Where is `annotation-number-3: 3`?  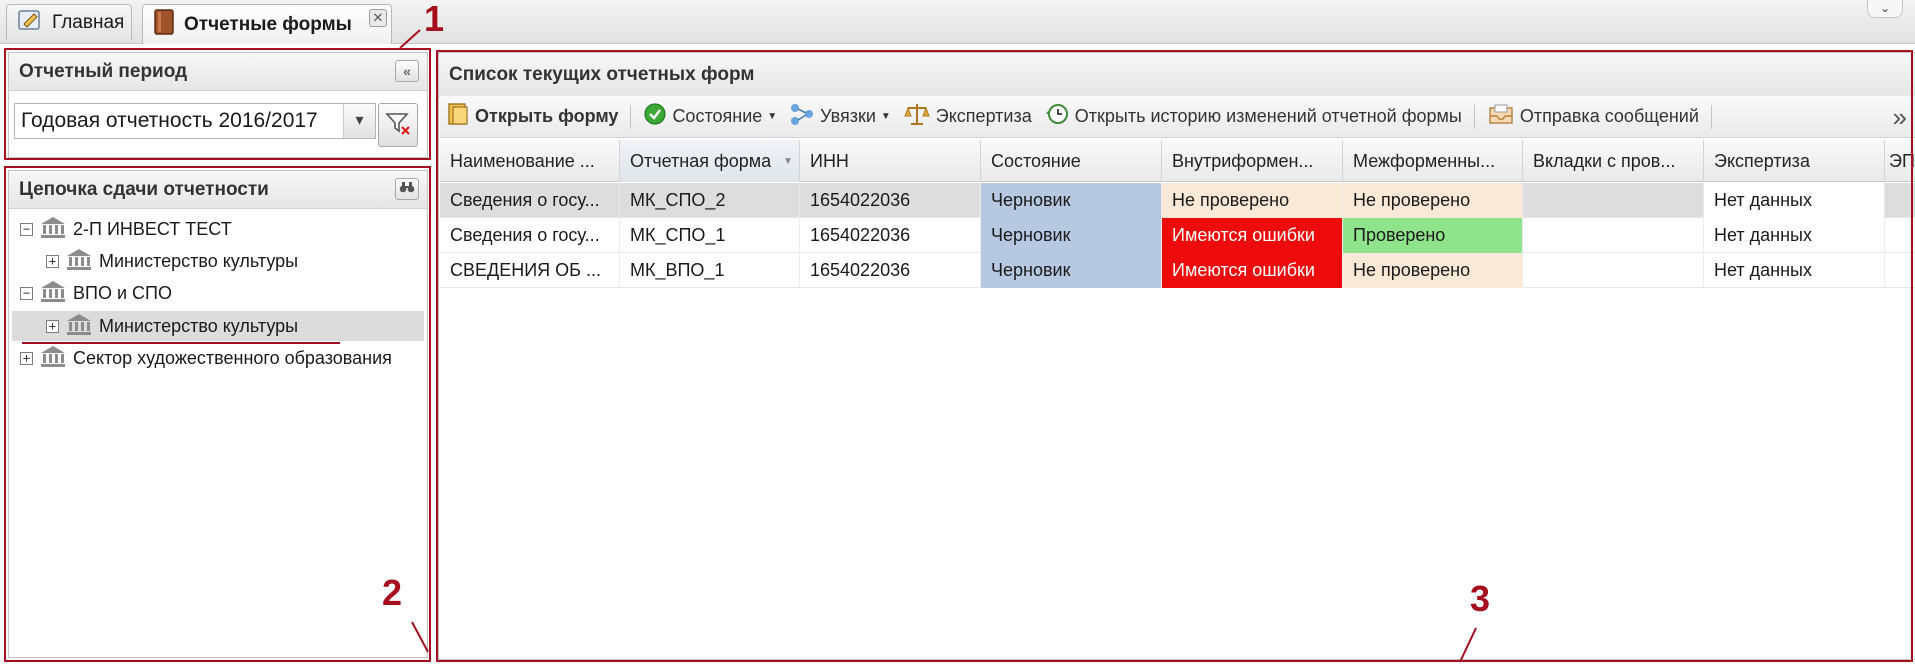
annotation-number-3: 3 is located at coordinates (1480, 598).